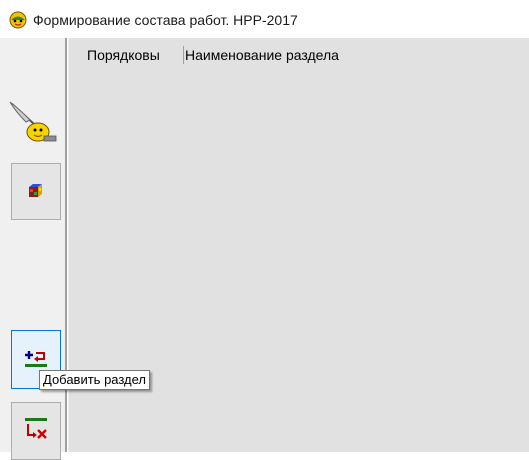 The height and width of the screenshot is (460, 529). I want to click on column-order: Порядковы, so click(135, 55).